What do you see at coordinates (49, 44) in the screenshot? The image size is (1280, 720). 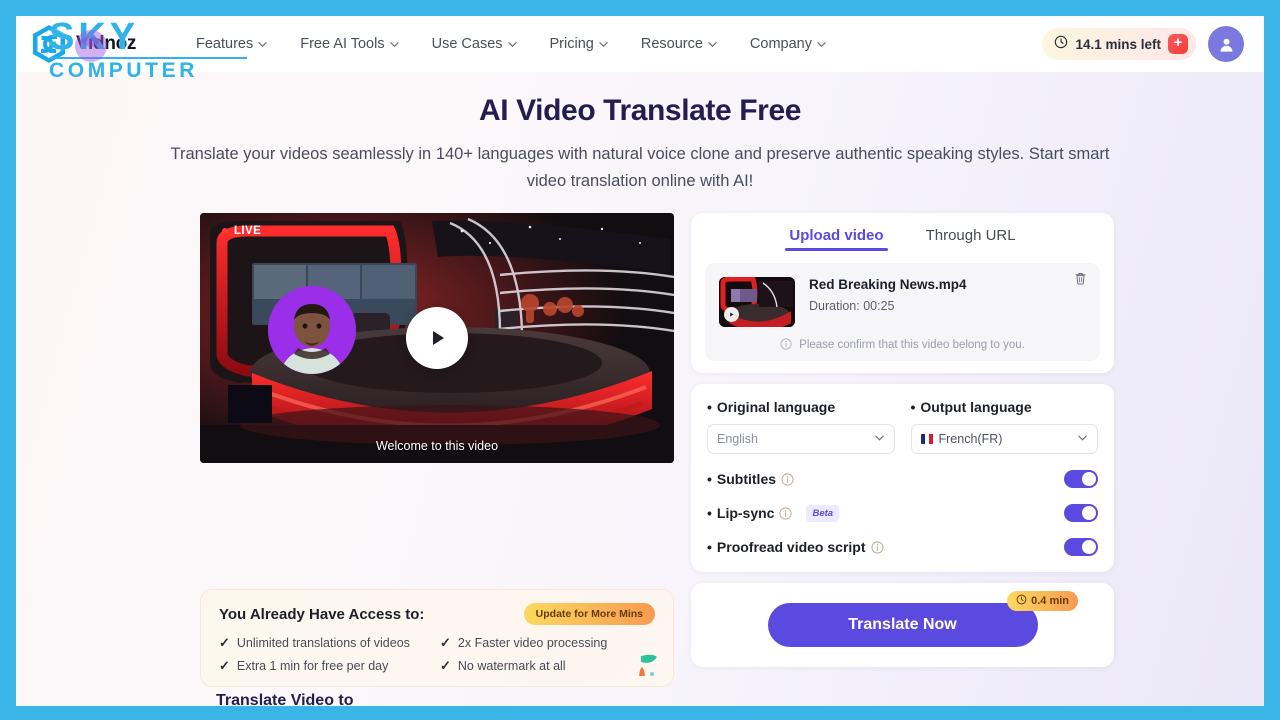 I see `vidnoz-logo-icon` at bounding box center [49, 44].